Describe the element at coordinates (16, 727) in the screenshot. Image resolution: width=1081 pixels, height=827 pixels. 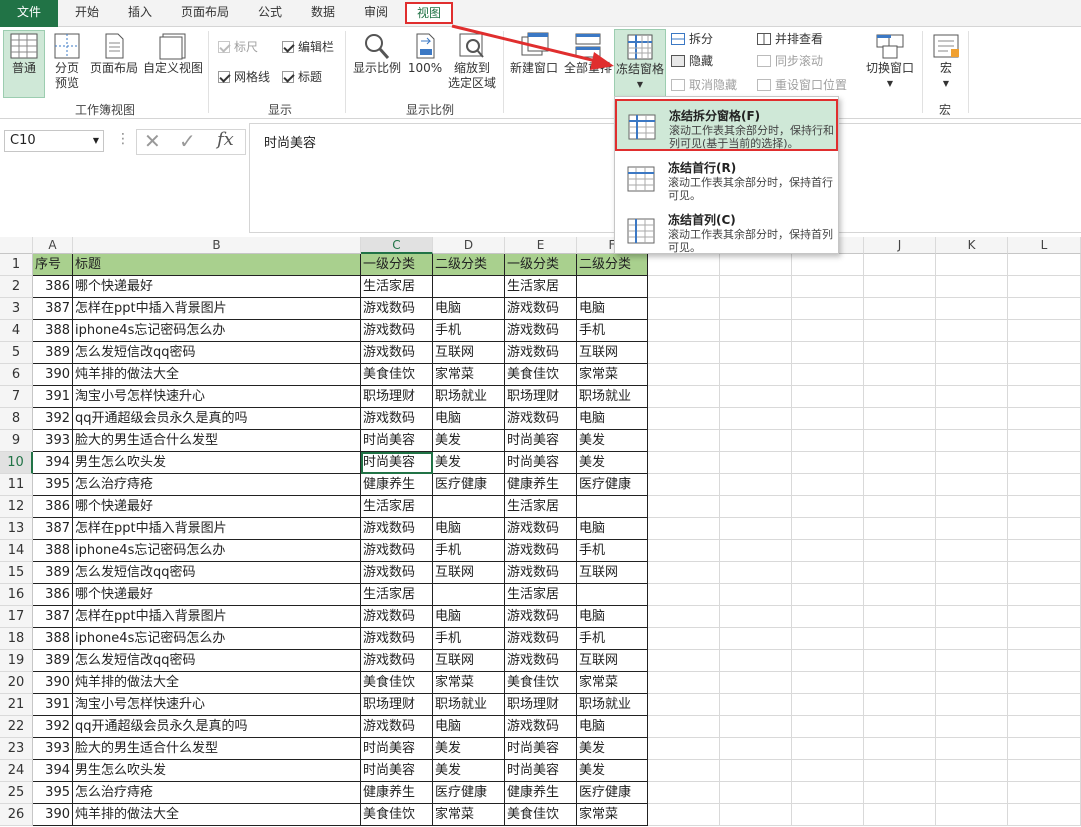
I see `row-header: 22` at that location.